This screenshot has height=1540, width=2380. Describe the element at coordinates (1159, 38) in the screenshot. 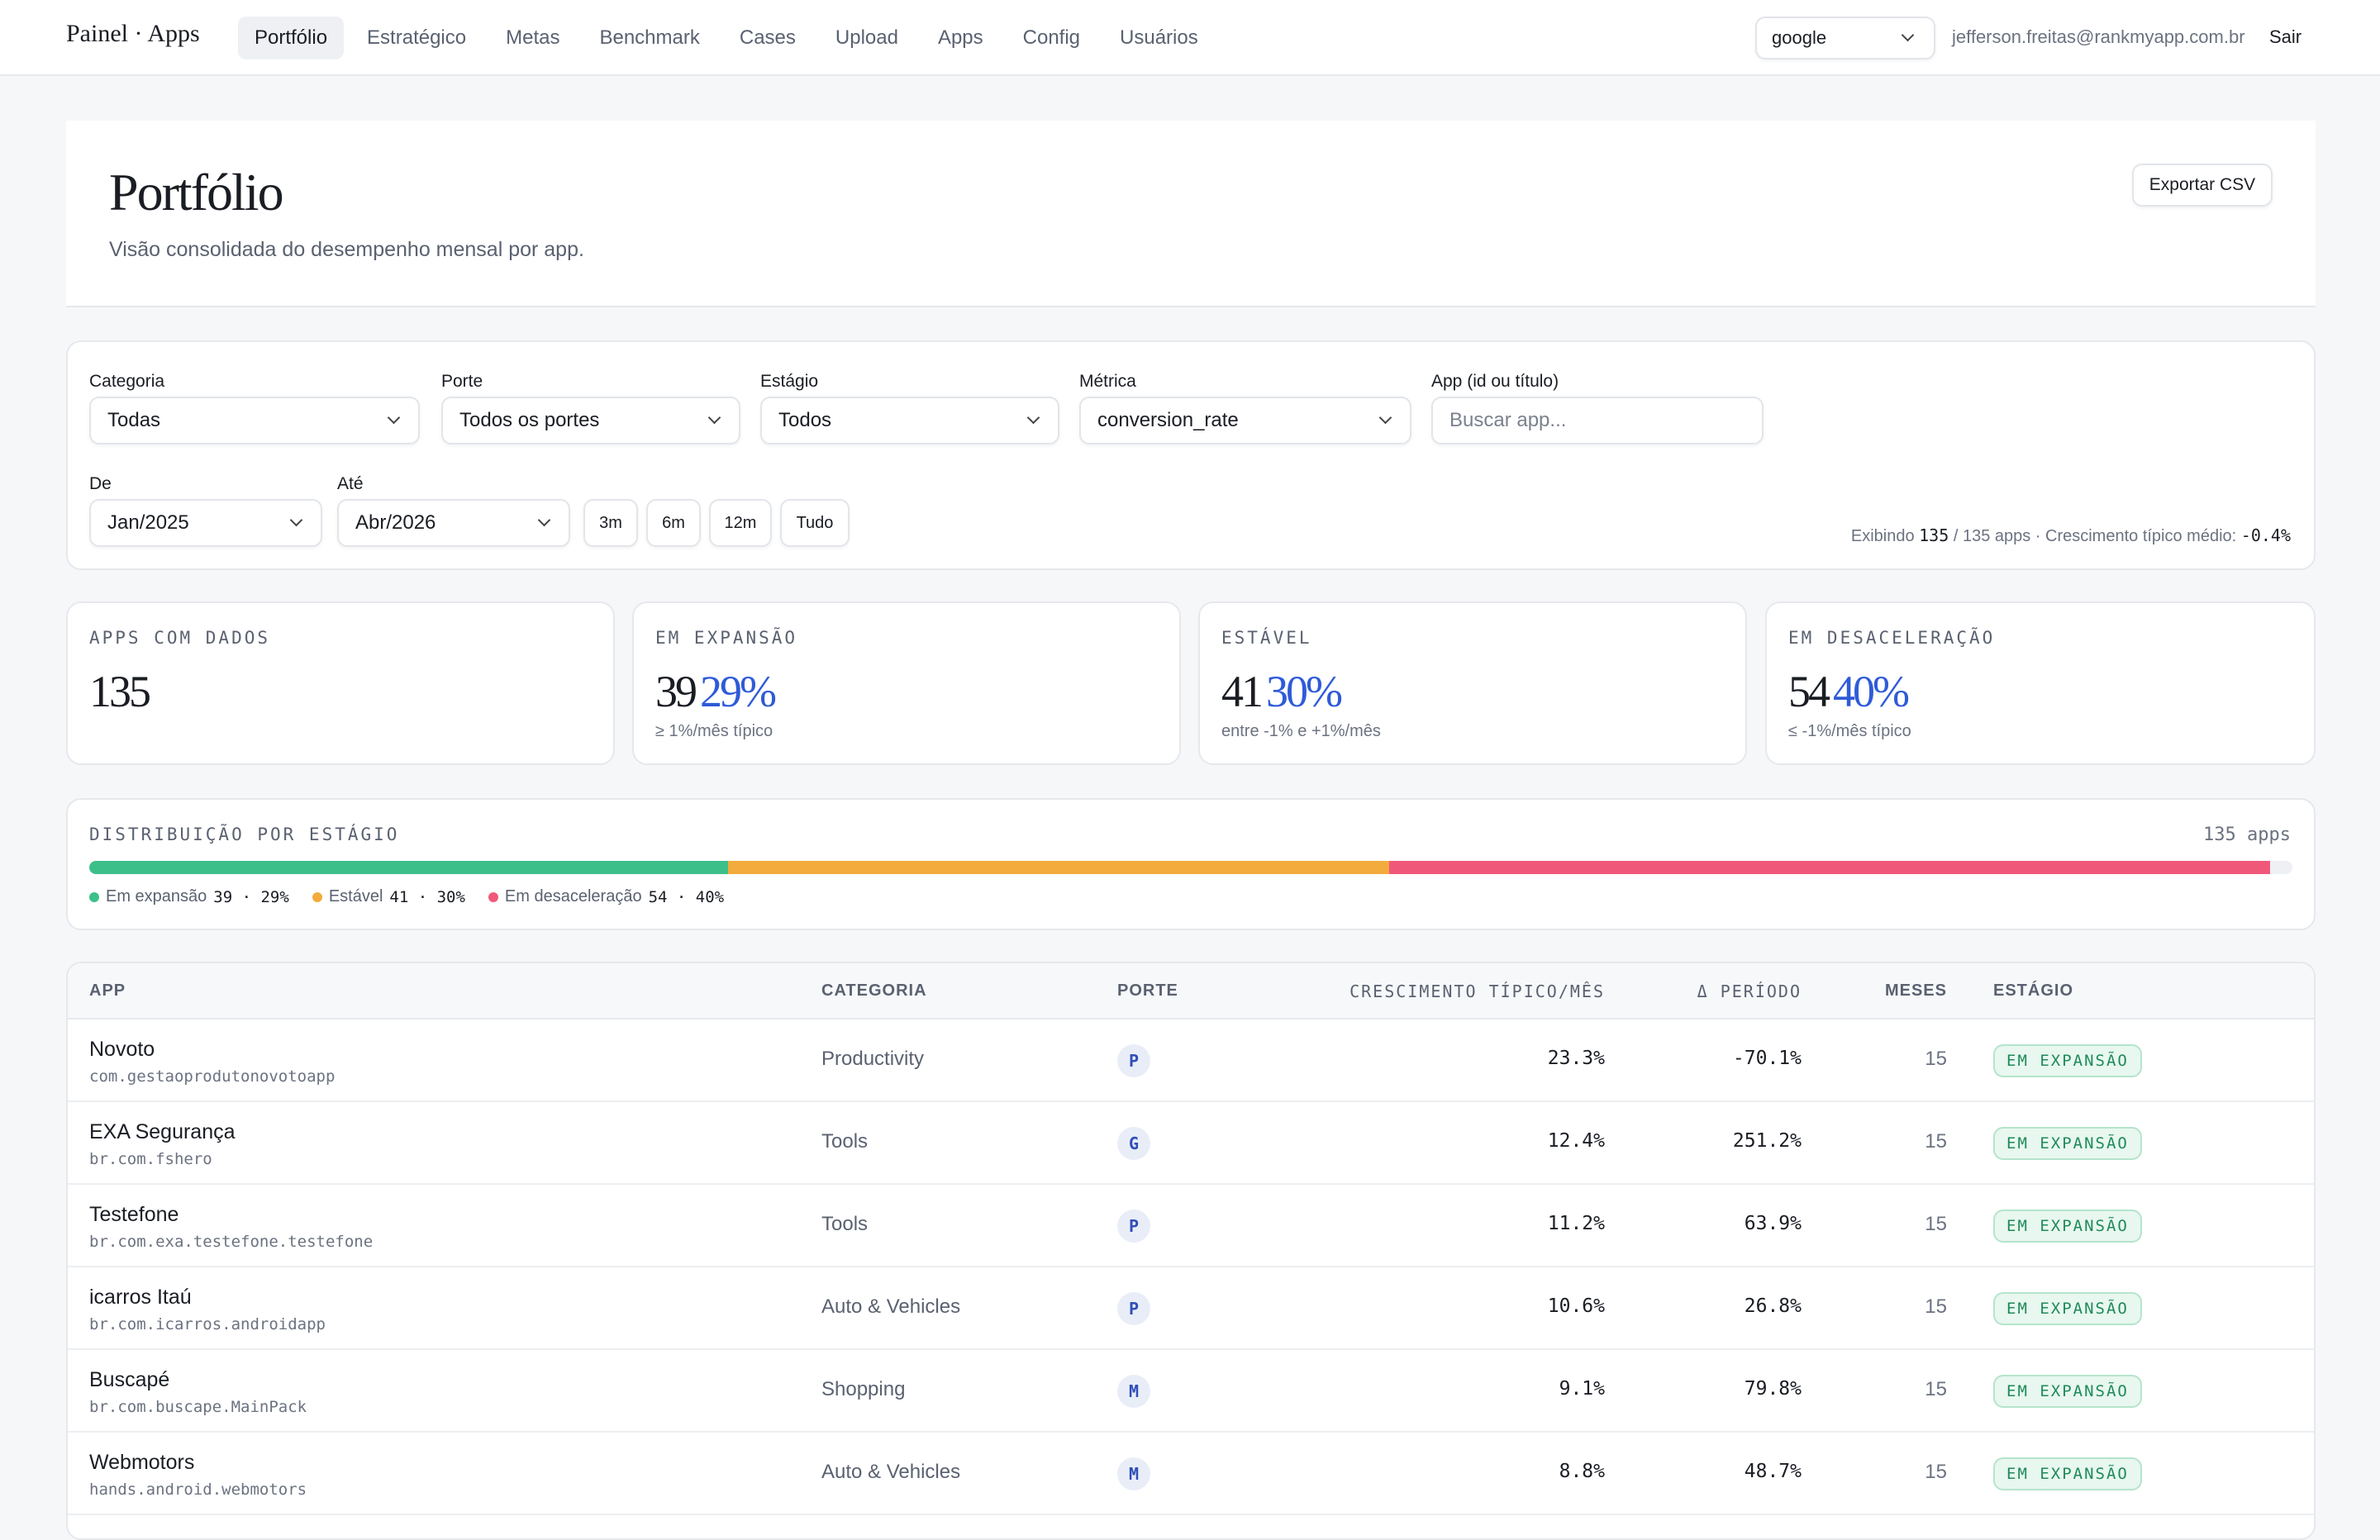

I see `nav-link-usuarios: Usuários` at that location.